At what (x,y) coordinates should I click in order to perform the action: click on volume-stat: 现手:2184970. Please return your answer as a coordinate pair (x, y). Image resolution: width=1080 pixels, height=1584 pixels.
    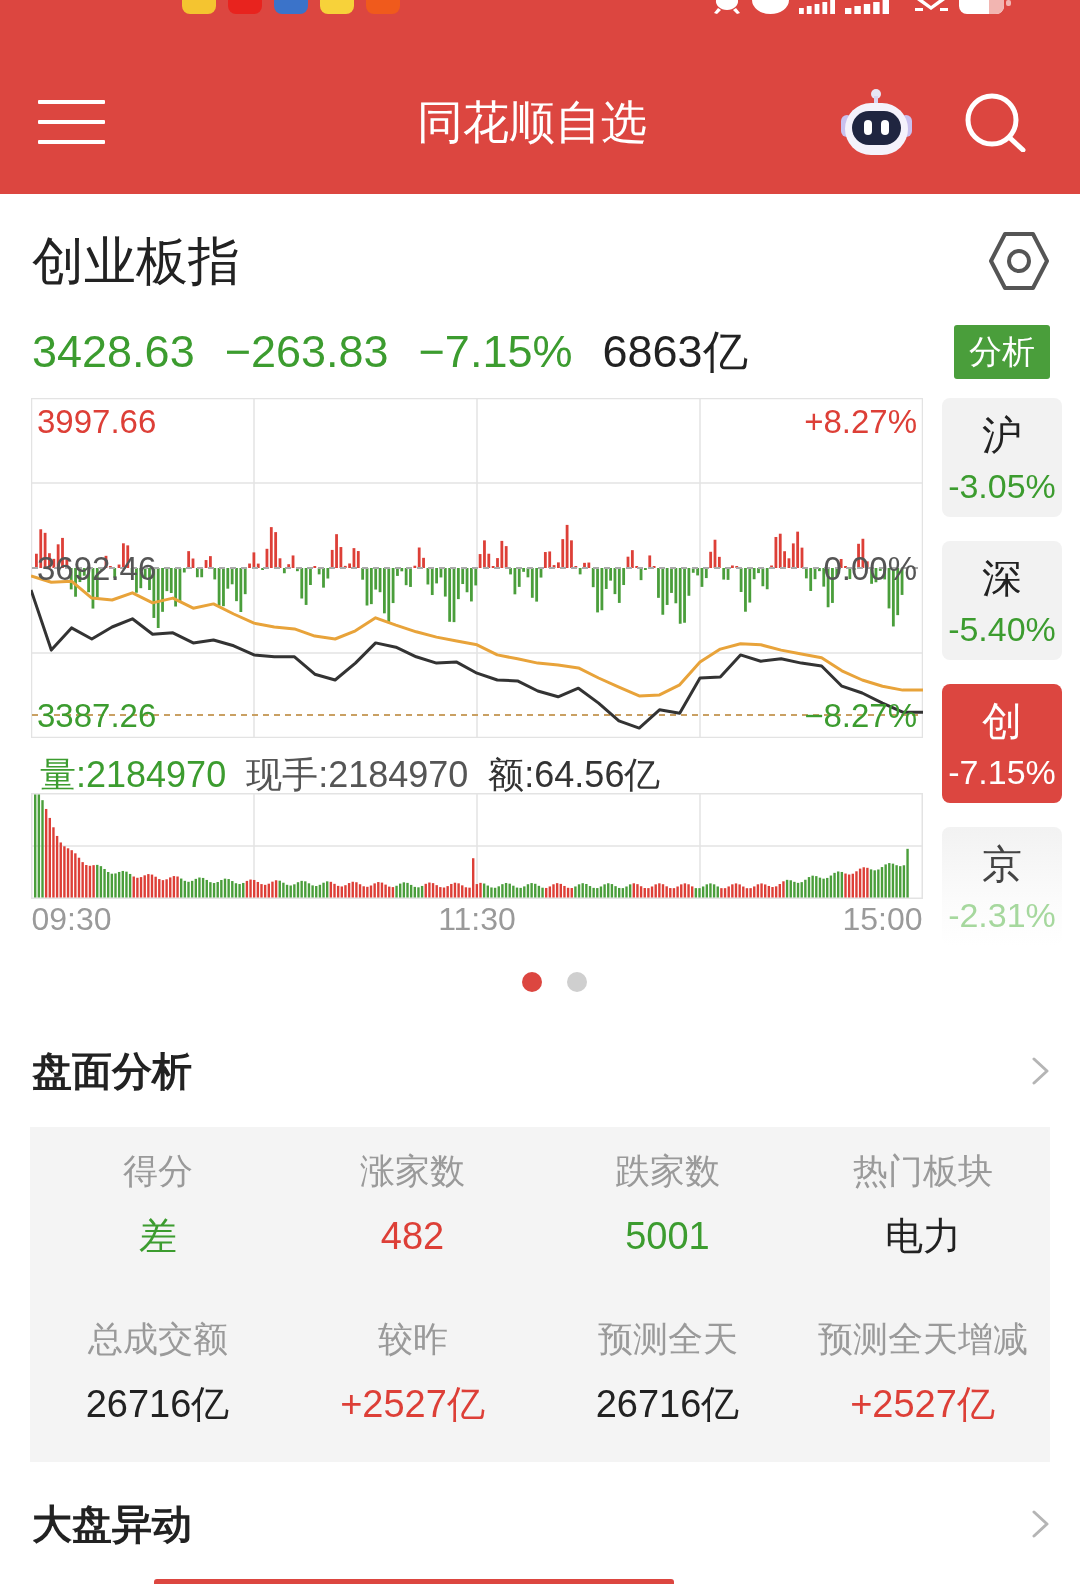
    Looking at the image, I should click on (357, 774).